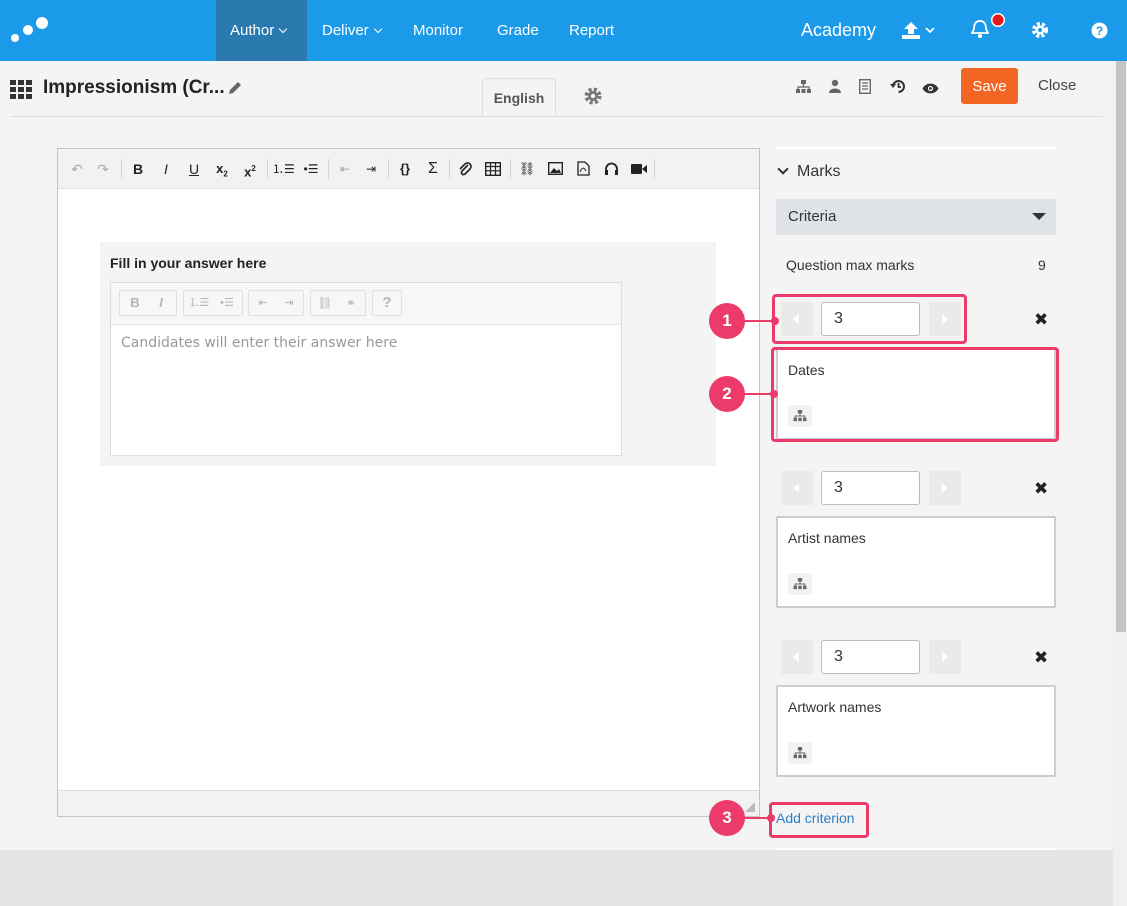 This screenshot has width=1127, height=906. What do you see at coordinates (465, 169) in the screenshot?
I see `paperclip-icon` at bounding box center [465, 169].